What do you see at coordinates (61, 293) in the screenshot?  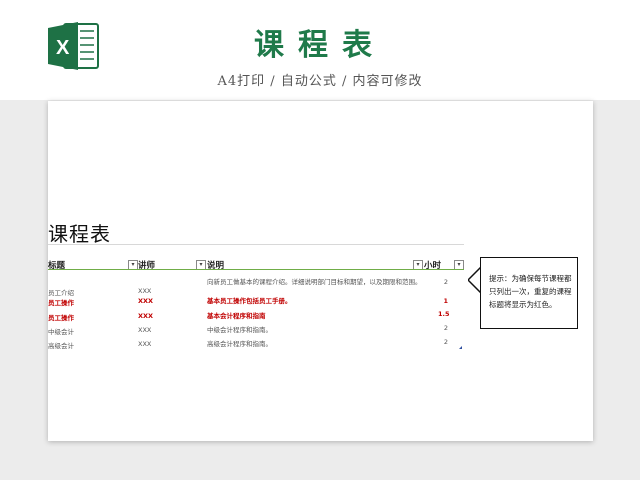 I see `cell-title: 员工介绍` at bounding box center [61, 293].